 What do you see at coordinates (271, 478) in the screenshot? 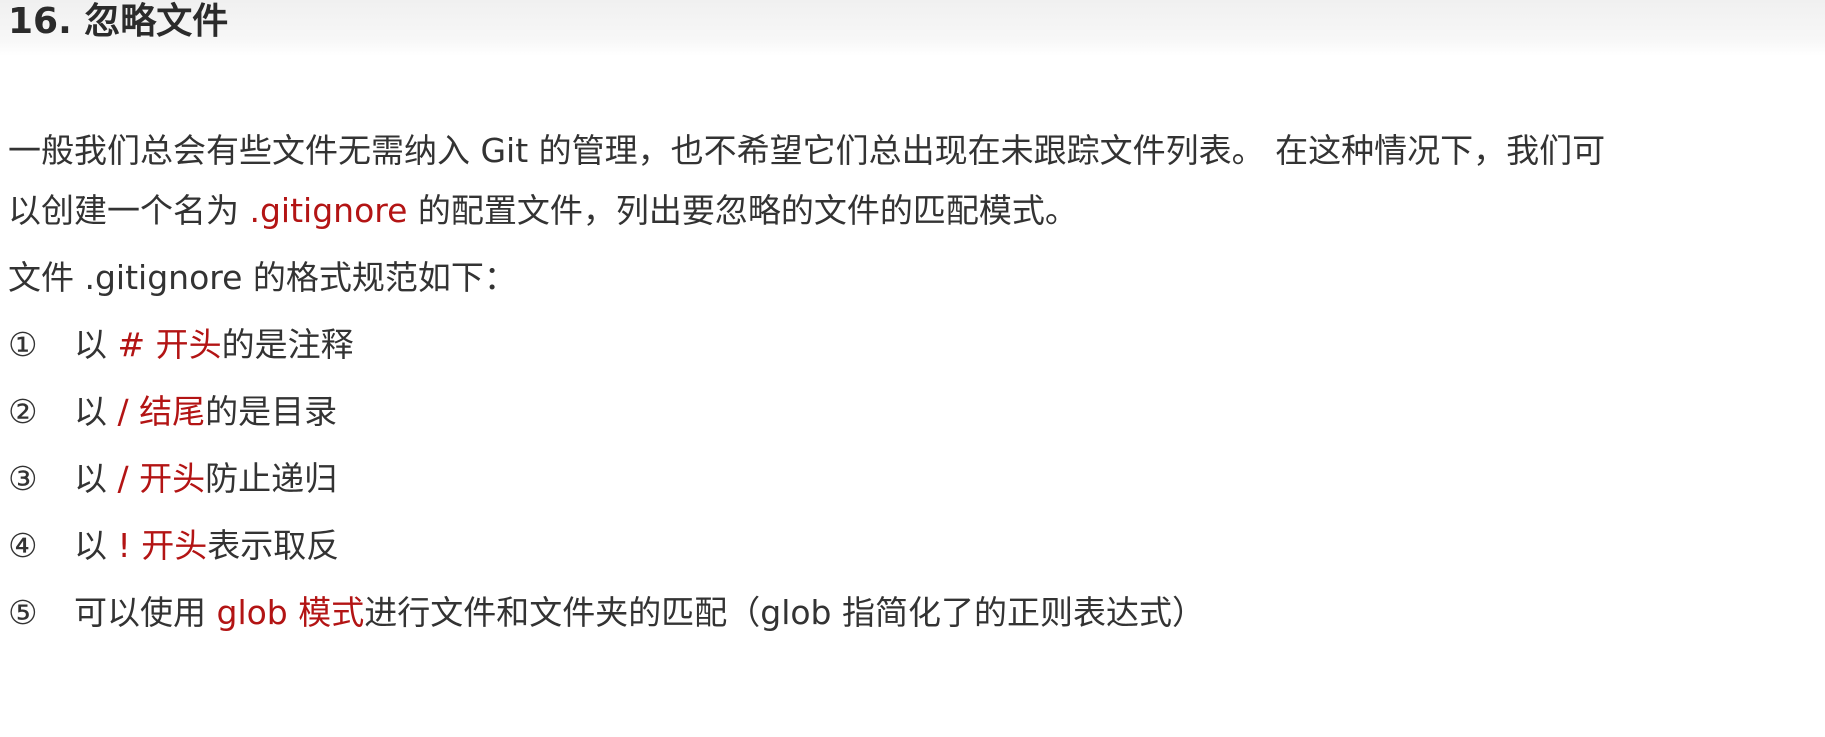
I see `rule-description: 防止递归` at bounding box center [271, 478].